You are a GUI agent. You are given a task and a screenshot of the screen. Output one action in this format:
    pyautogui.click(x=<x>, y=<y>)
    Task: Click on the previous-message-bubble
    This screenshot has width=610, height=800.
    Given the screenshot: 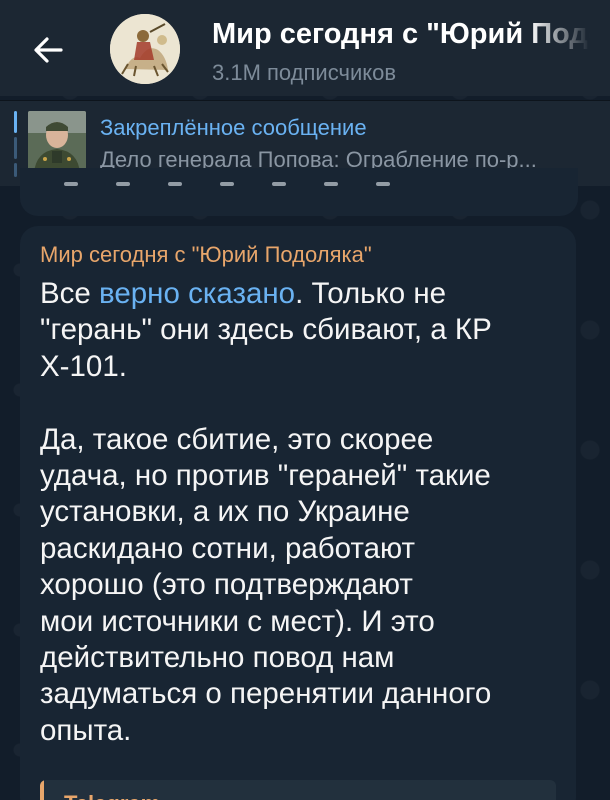 What is the action you would take?
    pyautogui.click(x=299, y=192)
    